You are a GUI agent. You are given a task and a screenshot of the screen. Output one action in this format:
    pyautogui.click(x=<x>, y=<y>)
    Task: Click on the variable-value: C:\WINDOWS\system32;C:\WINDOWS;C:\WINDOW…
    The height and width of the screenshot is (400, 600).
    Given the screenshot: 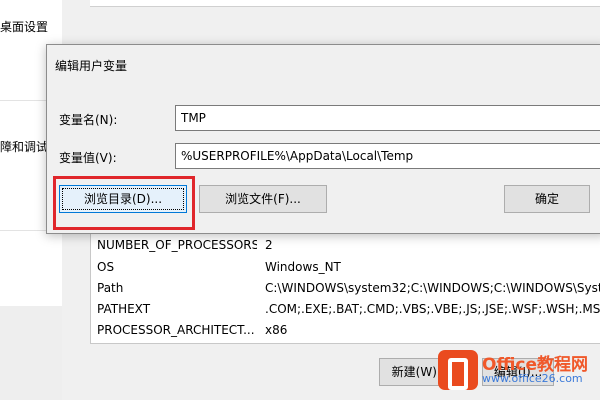 What is the action you would take?
    pyautogui.click(x=432, y=288)
    